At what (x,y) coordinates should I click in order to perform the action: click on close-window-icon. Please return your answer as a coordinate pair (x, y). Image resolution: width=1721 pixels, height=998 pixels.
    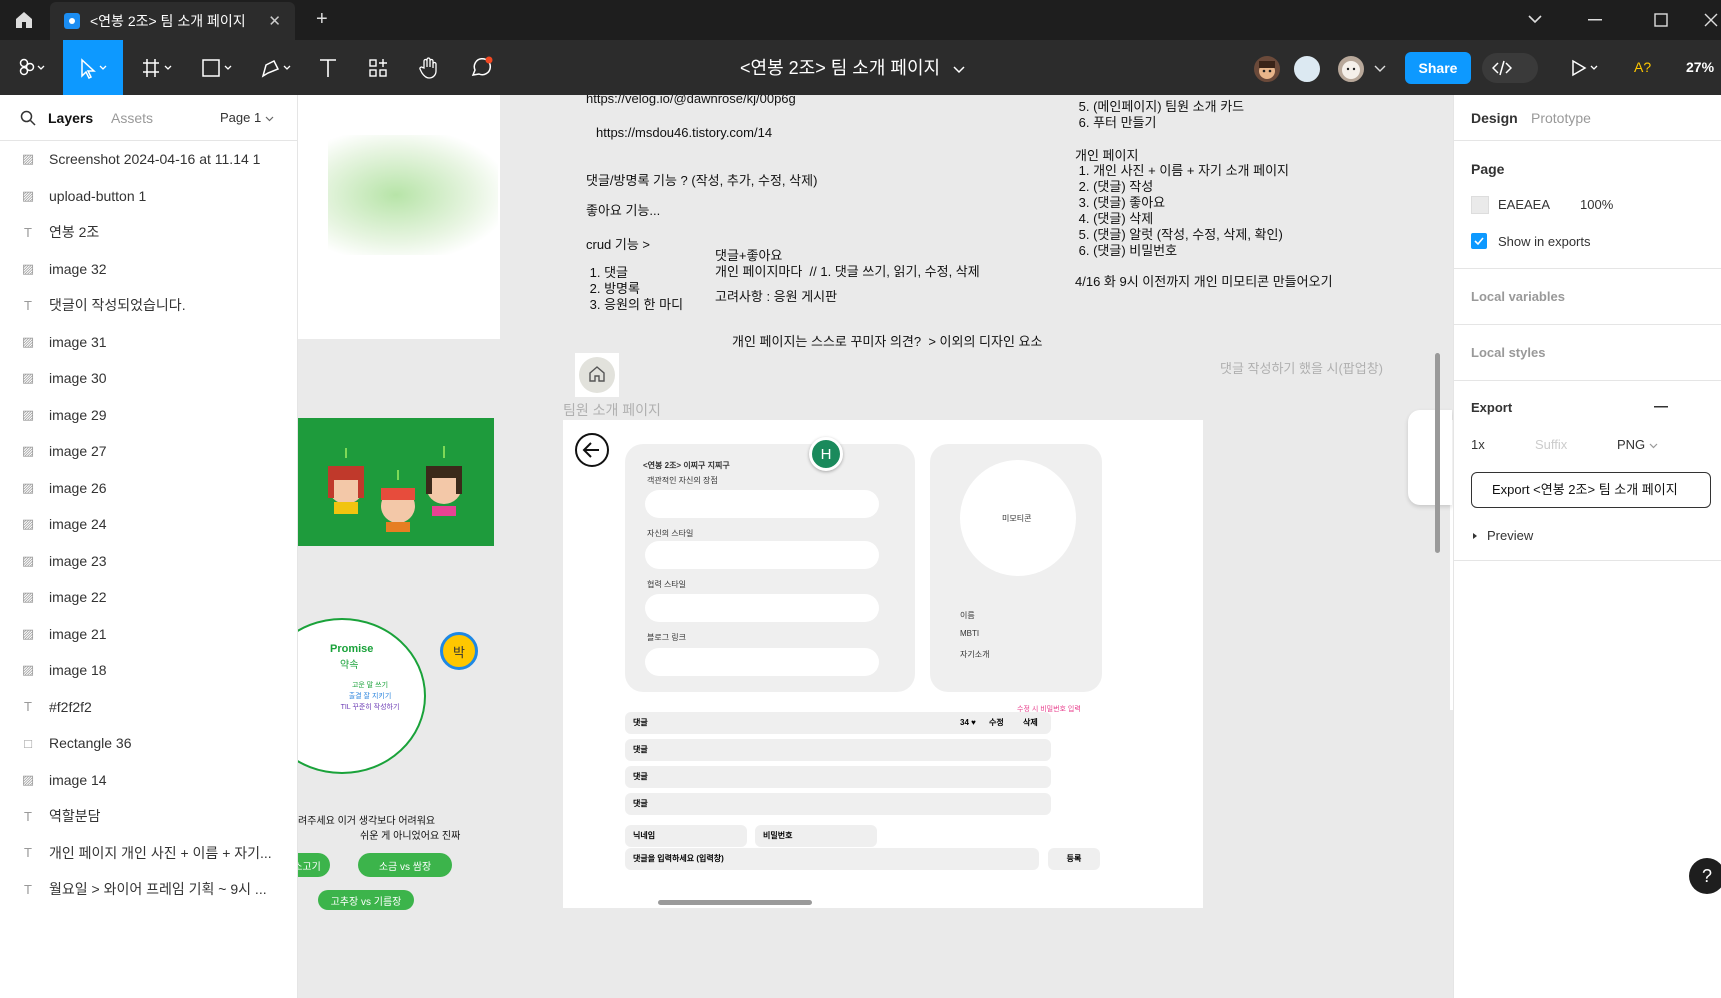
    Looking at the image, I should click on (1711, 20).